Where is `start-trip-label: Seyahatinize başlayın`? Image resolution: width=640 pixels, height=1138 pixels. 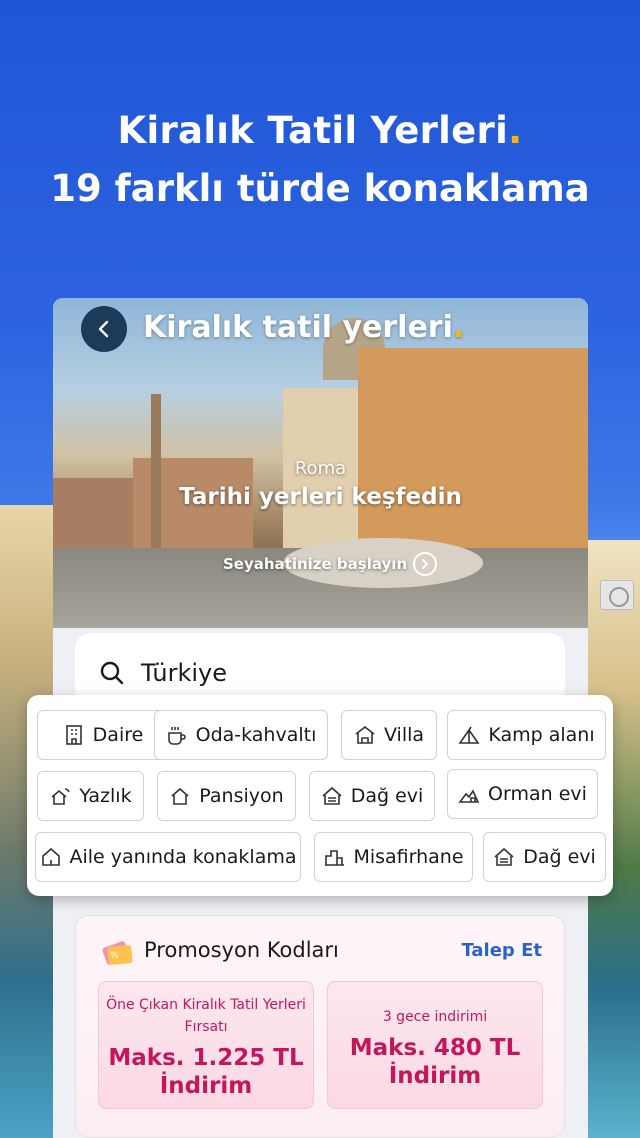 start-trip-label: Seyahatinize başlayın is located at coordinates (315, 564).